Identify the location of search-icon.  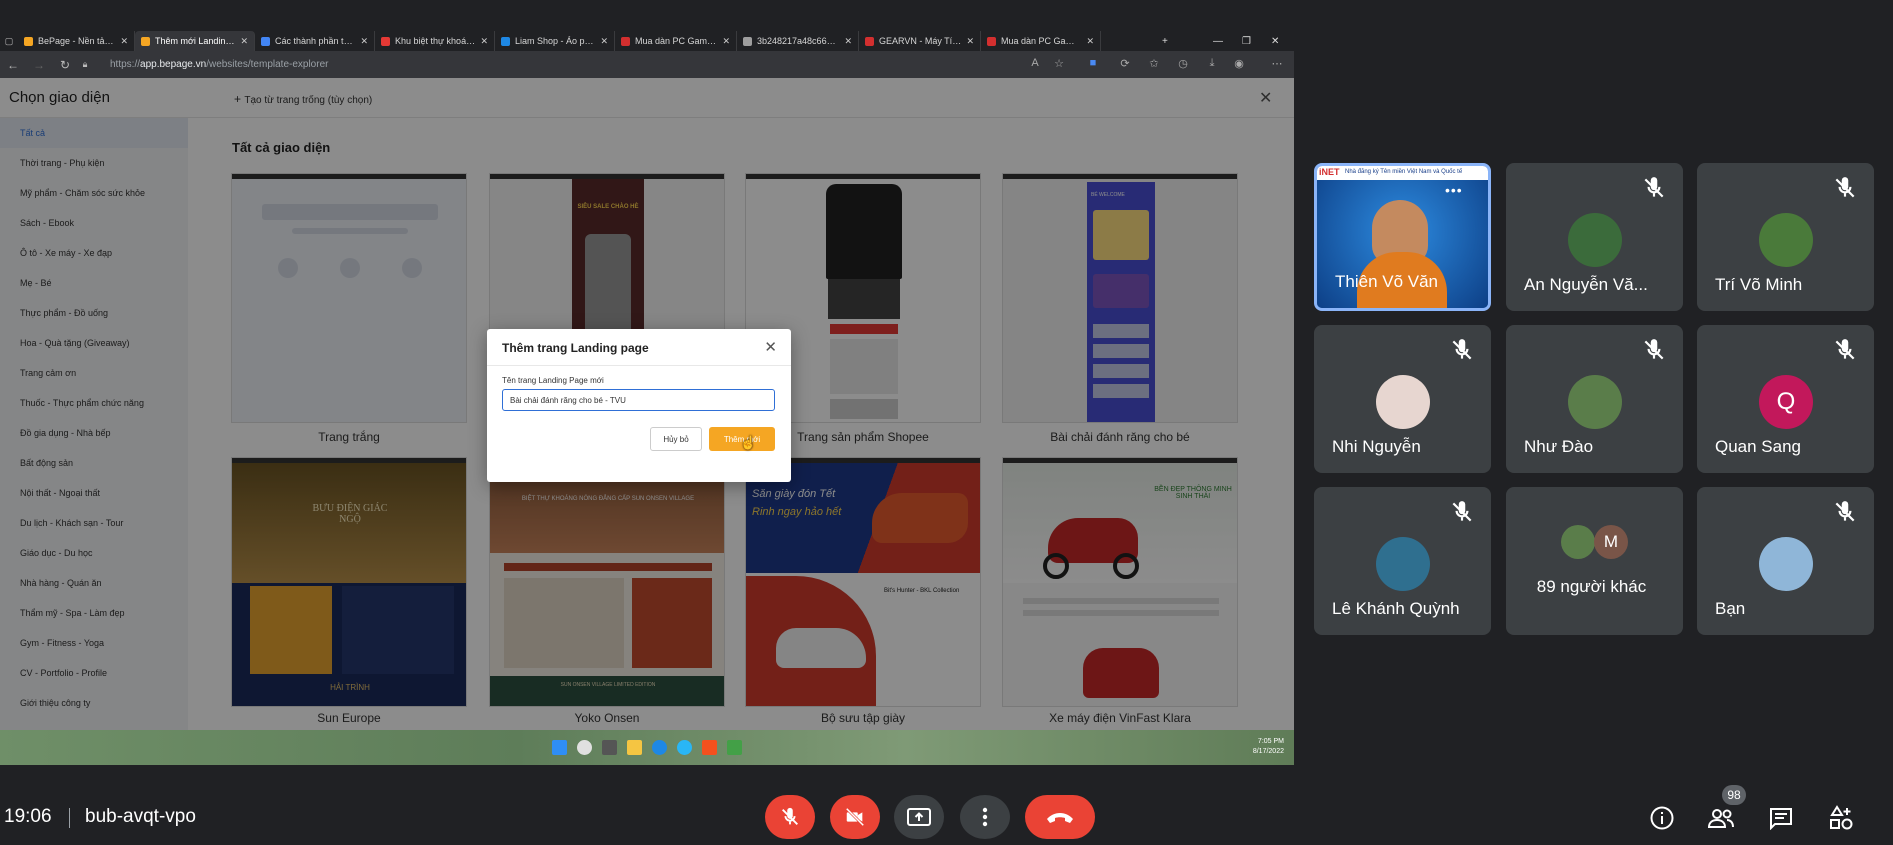
(584, 747).